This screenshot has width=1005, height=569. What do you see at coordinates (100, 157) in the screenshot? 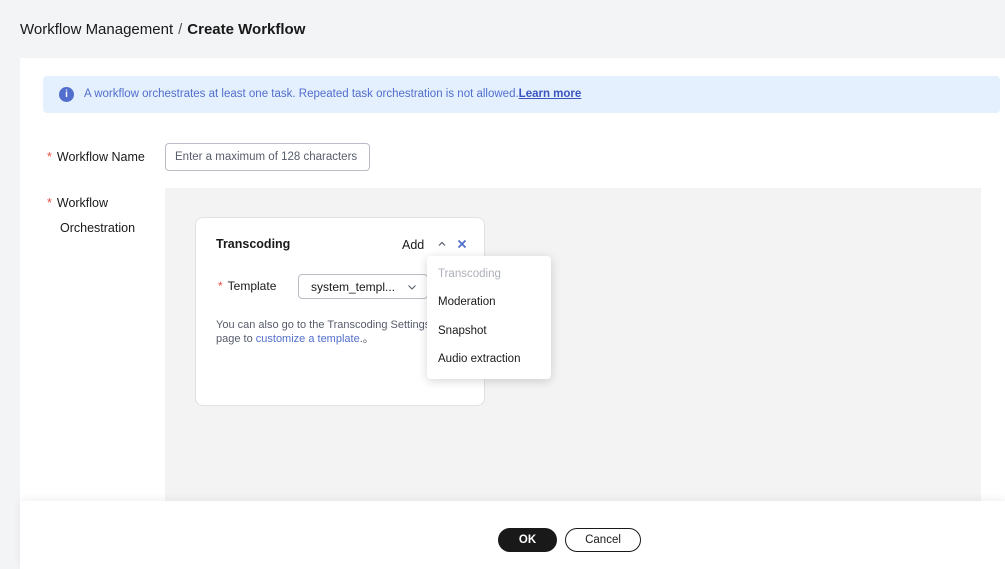
I see `workflow-name-label-text: Workflow Name` at bounding box center [100, 157].